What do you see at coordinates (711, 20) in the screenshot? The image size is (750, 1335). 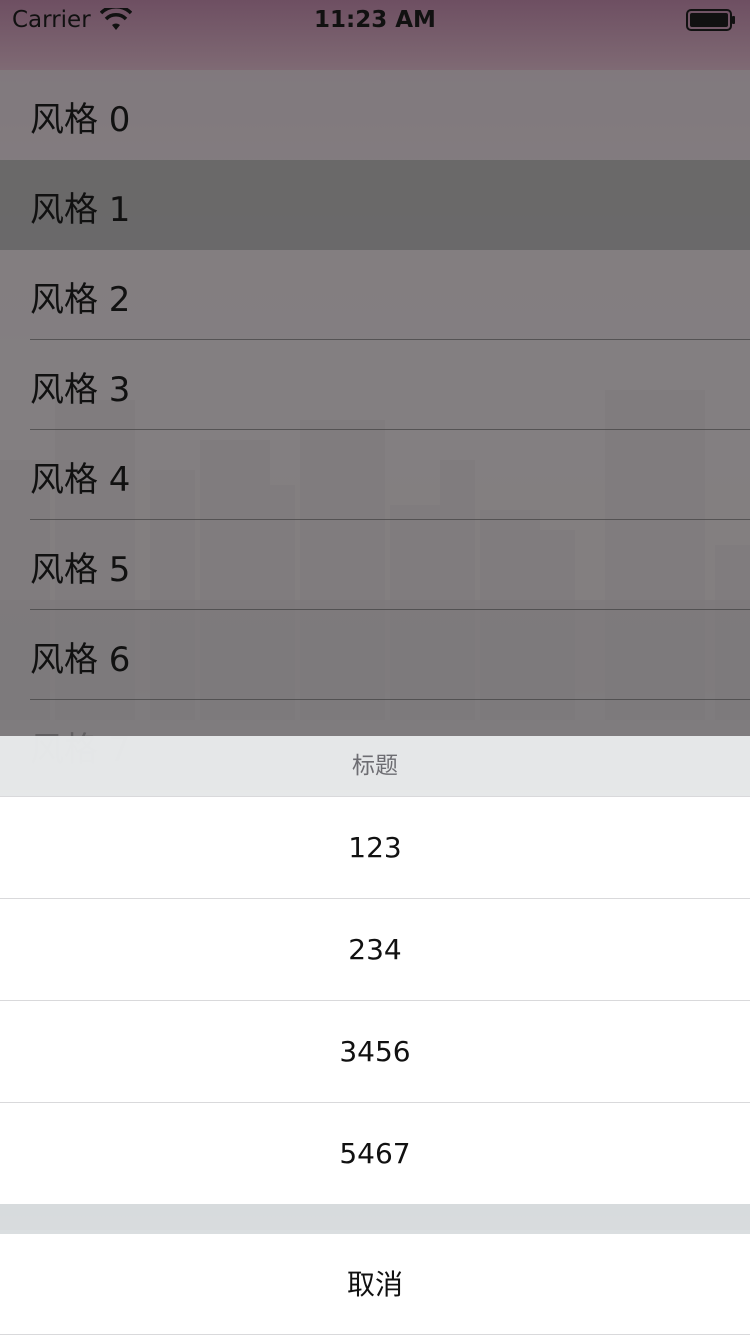 I see `battery-full-icon` at bounding box center [711, 20].